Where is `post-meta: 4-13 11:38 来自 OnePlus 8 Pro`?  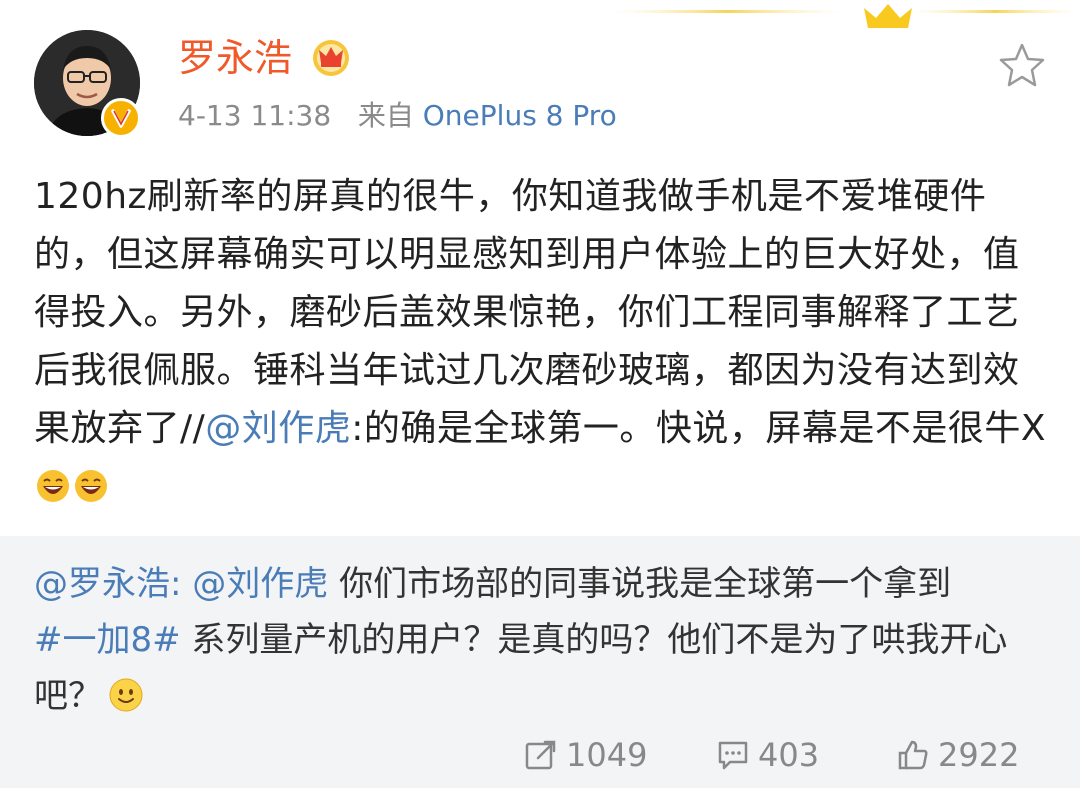
post-meta: 4-13 11:38 来自 OnePlus 8 Pro is located at coordinates (397, 116).